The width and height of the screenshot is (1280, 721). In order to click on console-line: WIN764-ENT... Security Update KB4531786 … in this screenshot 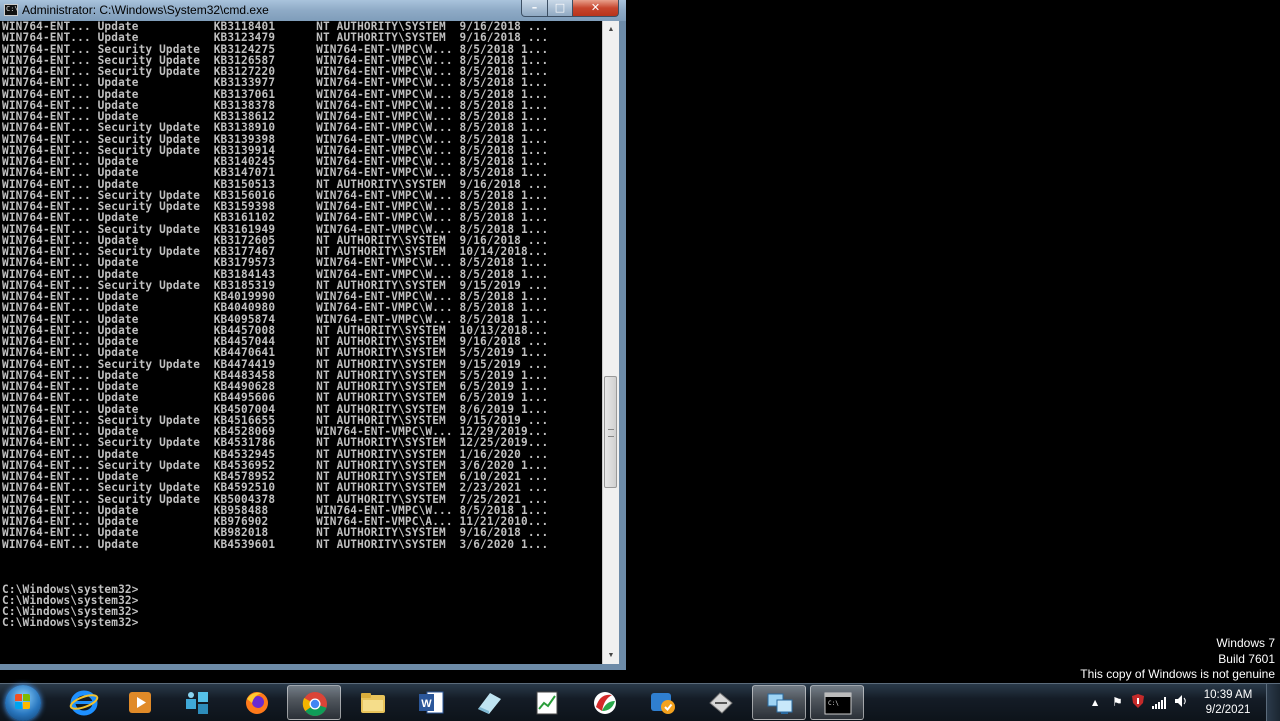, I will do `click(275, 443)`.